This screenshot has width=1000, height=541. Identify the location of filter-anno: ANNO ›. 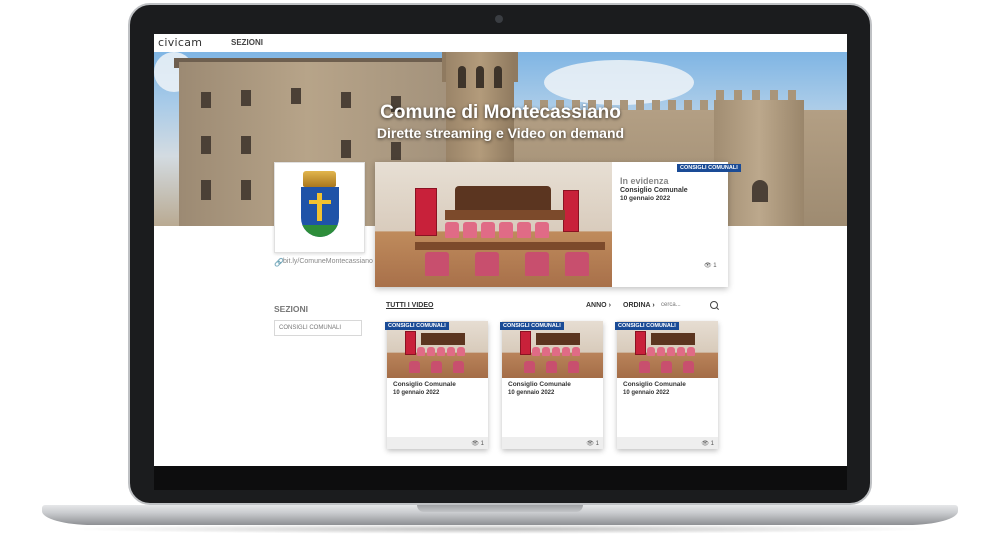
(598, 305).